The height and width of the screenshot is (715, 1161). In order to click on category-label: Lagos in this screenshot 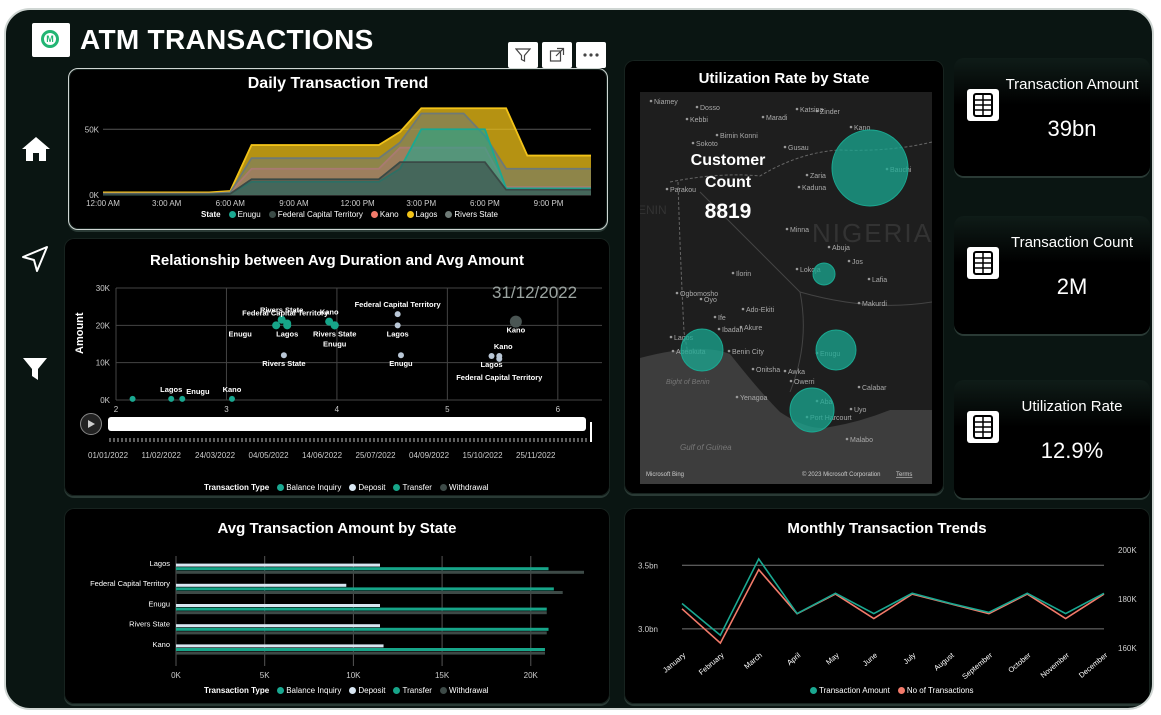, I will do `click(160, 563)`.